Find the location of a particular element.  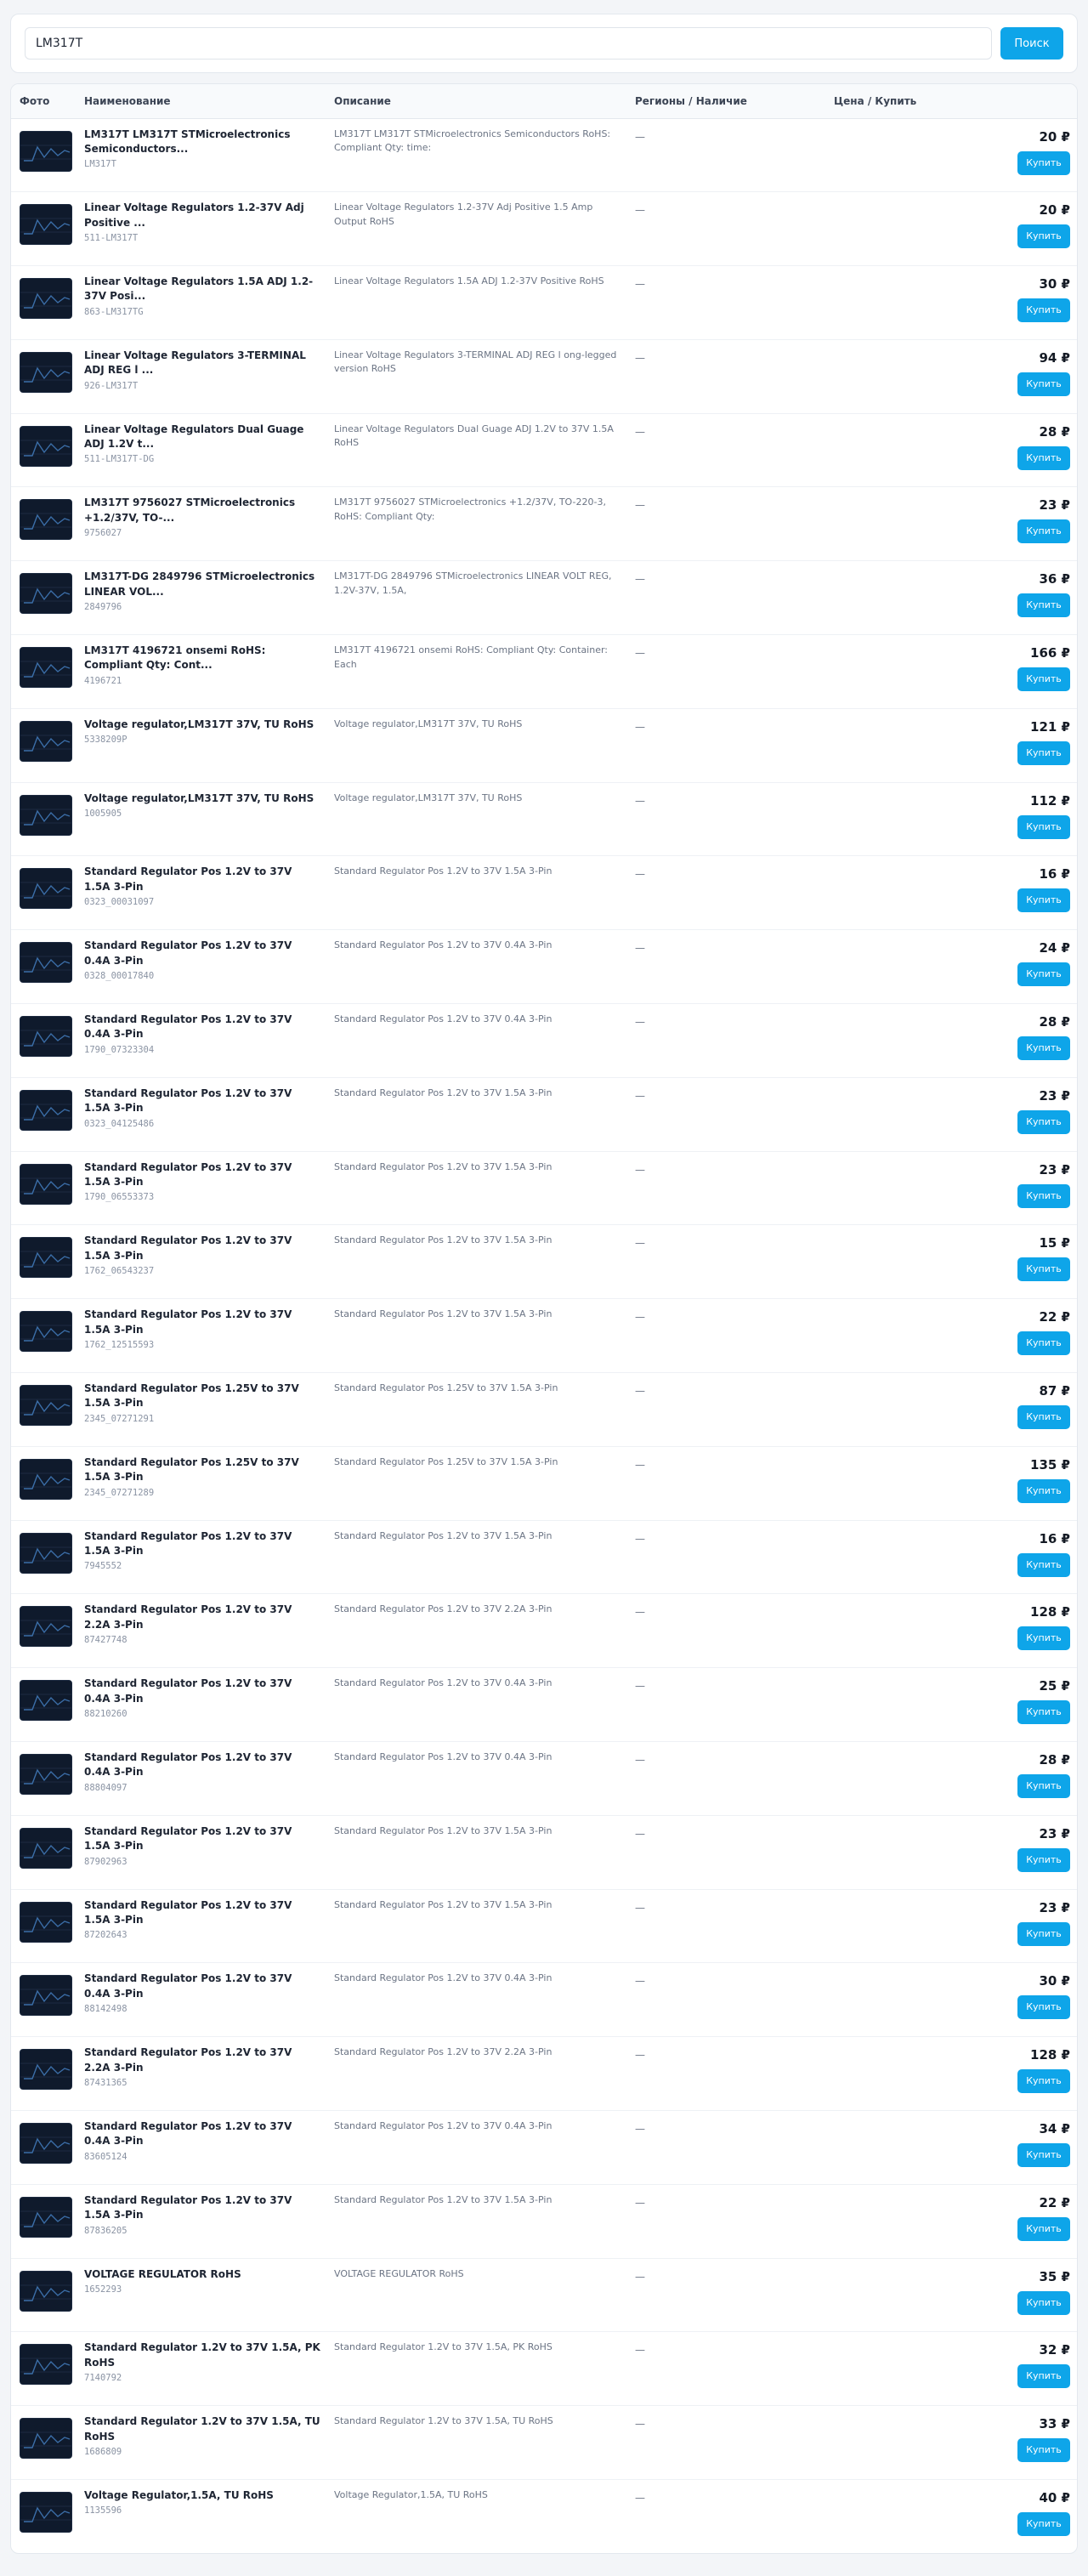

search-input is located at coordinates (508, 44).